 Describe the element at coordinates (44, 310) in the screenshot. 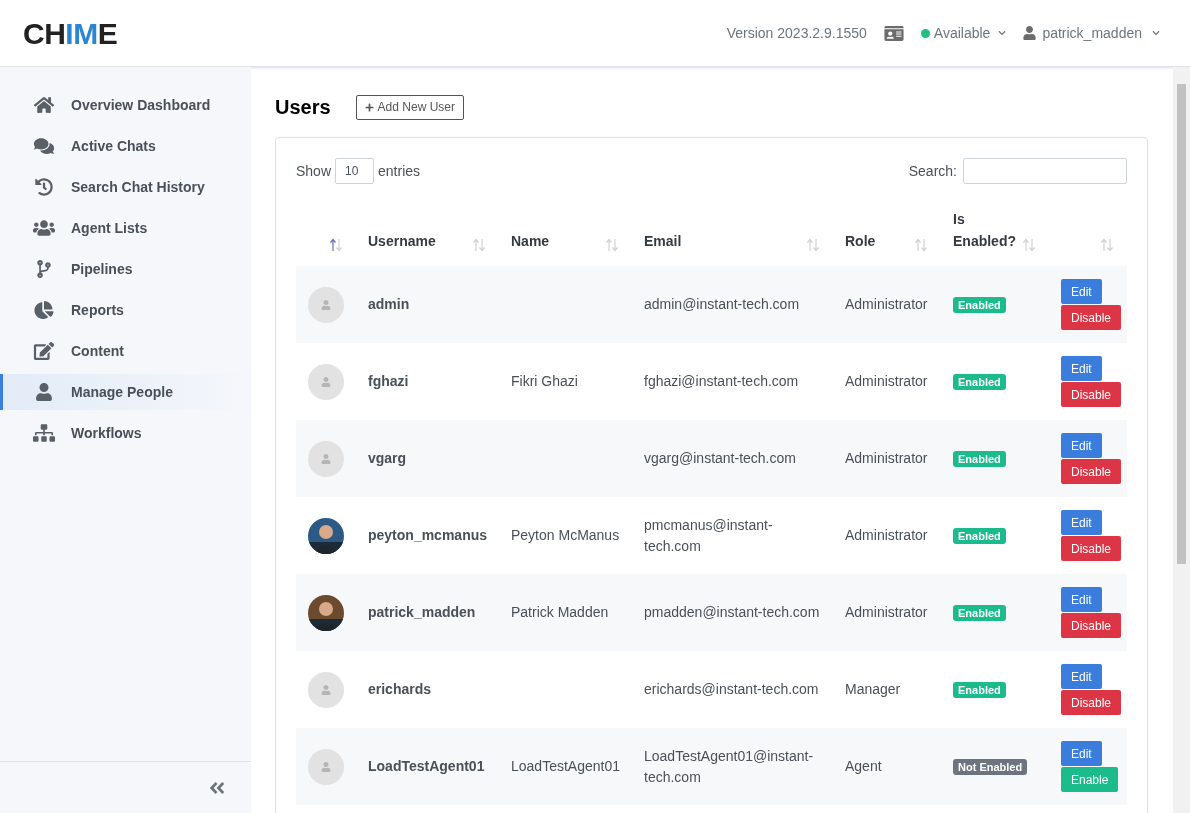

I see `pie-chart-icon` at that location.